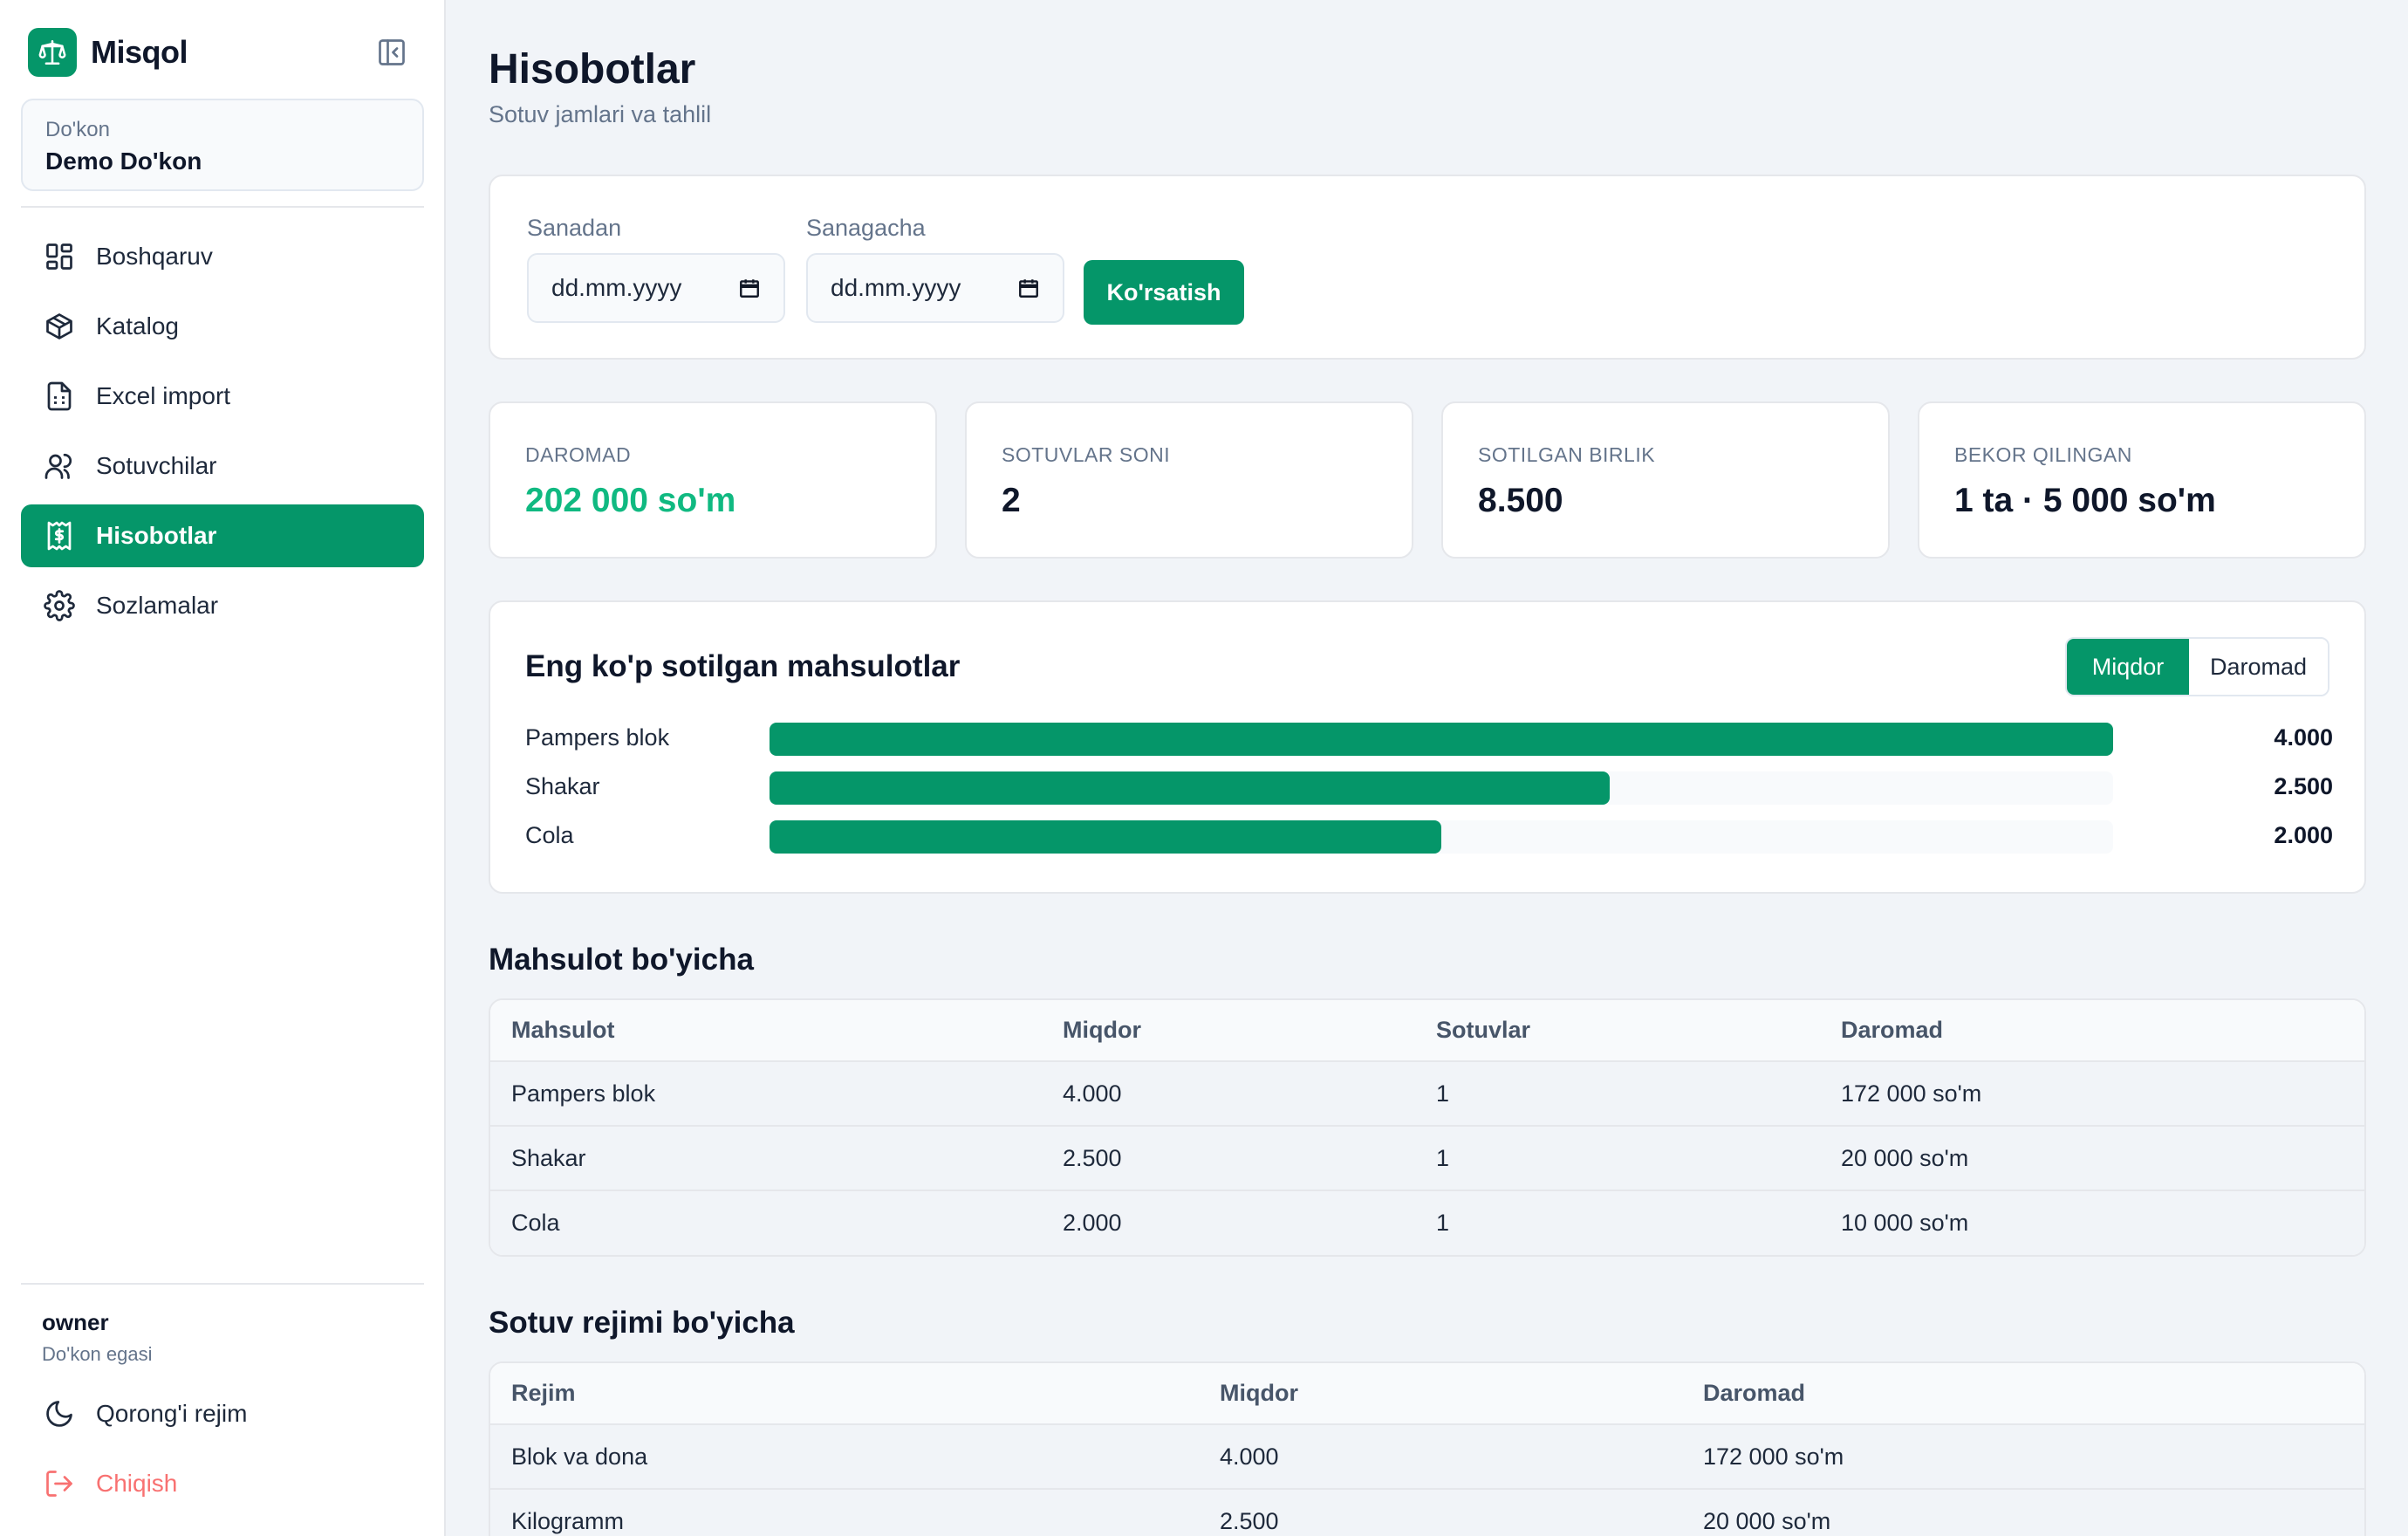 This screenshot has height=1536, width=2408. What do you see at coordinates (223, 535) in the screenshot?
I see `sidebar-item-hisobotlar: Hisobotlar` at bounding box center [223, 535].